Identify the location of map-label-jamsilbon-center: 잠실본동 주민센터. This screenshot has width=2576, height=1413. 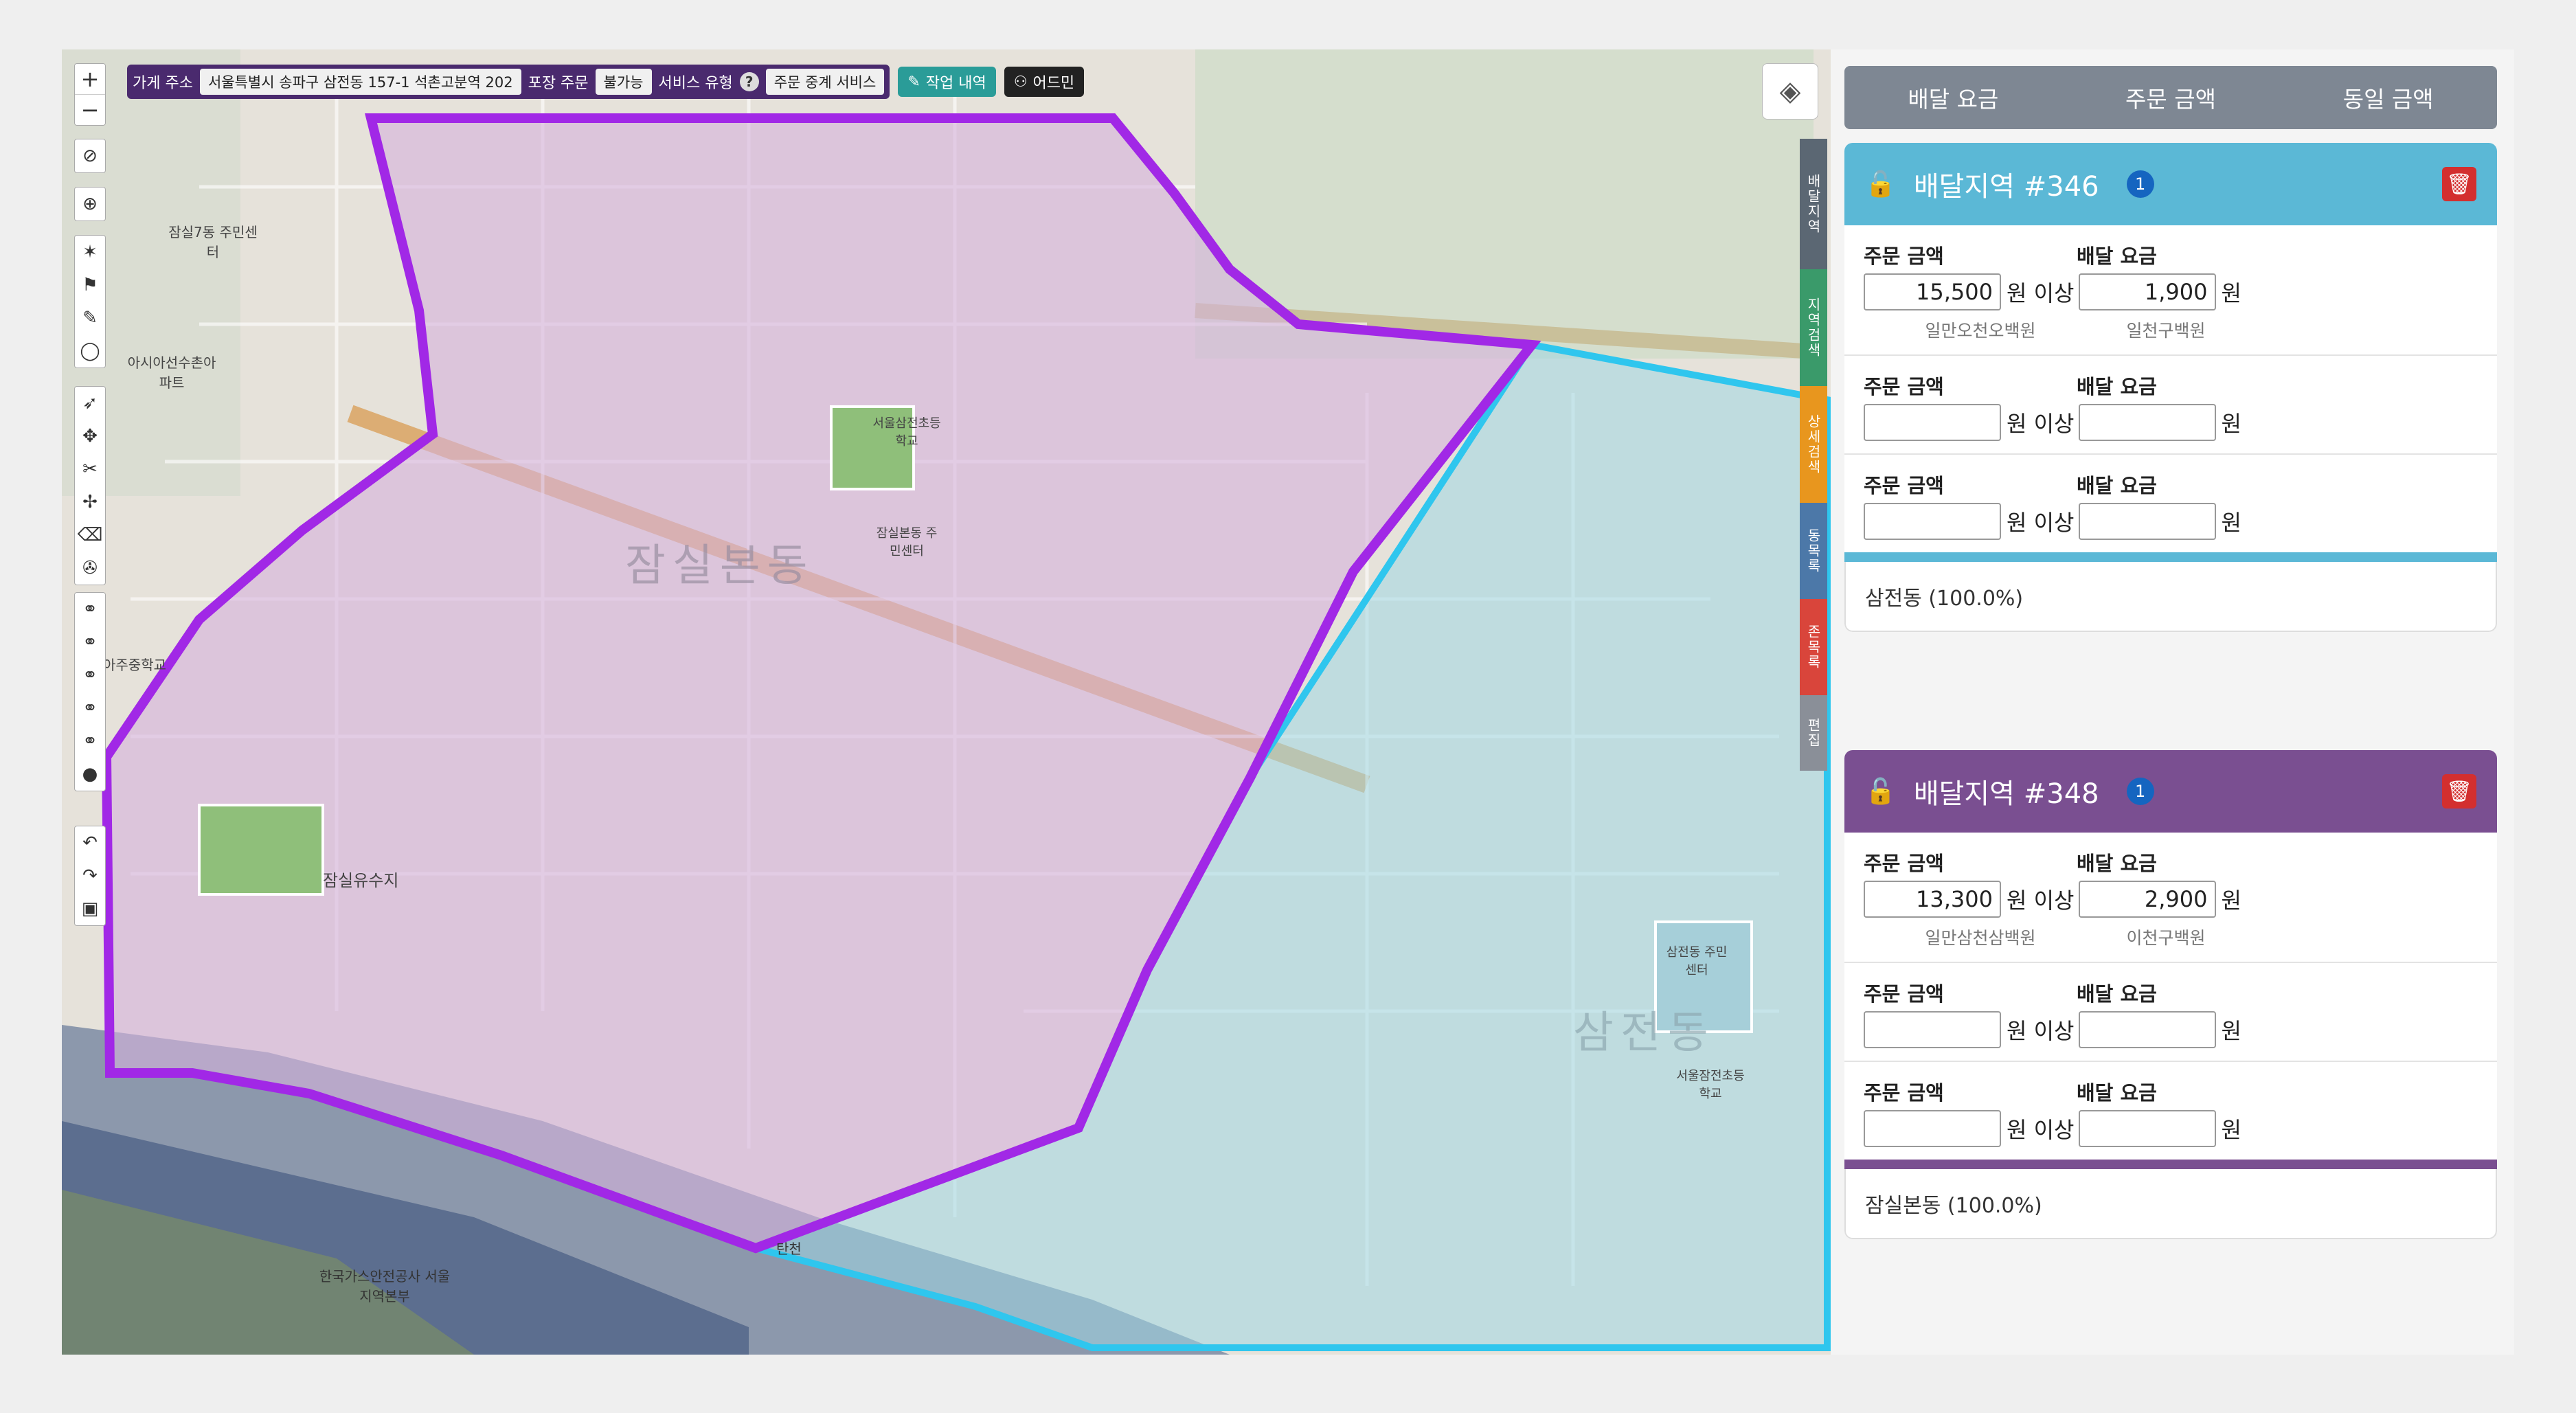
(907, 542).